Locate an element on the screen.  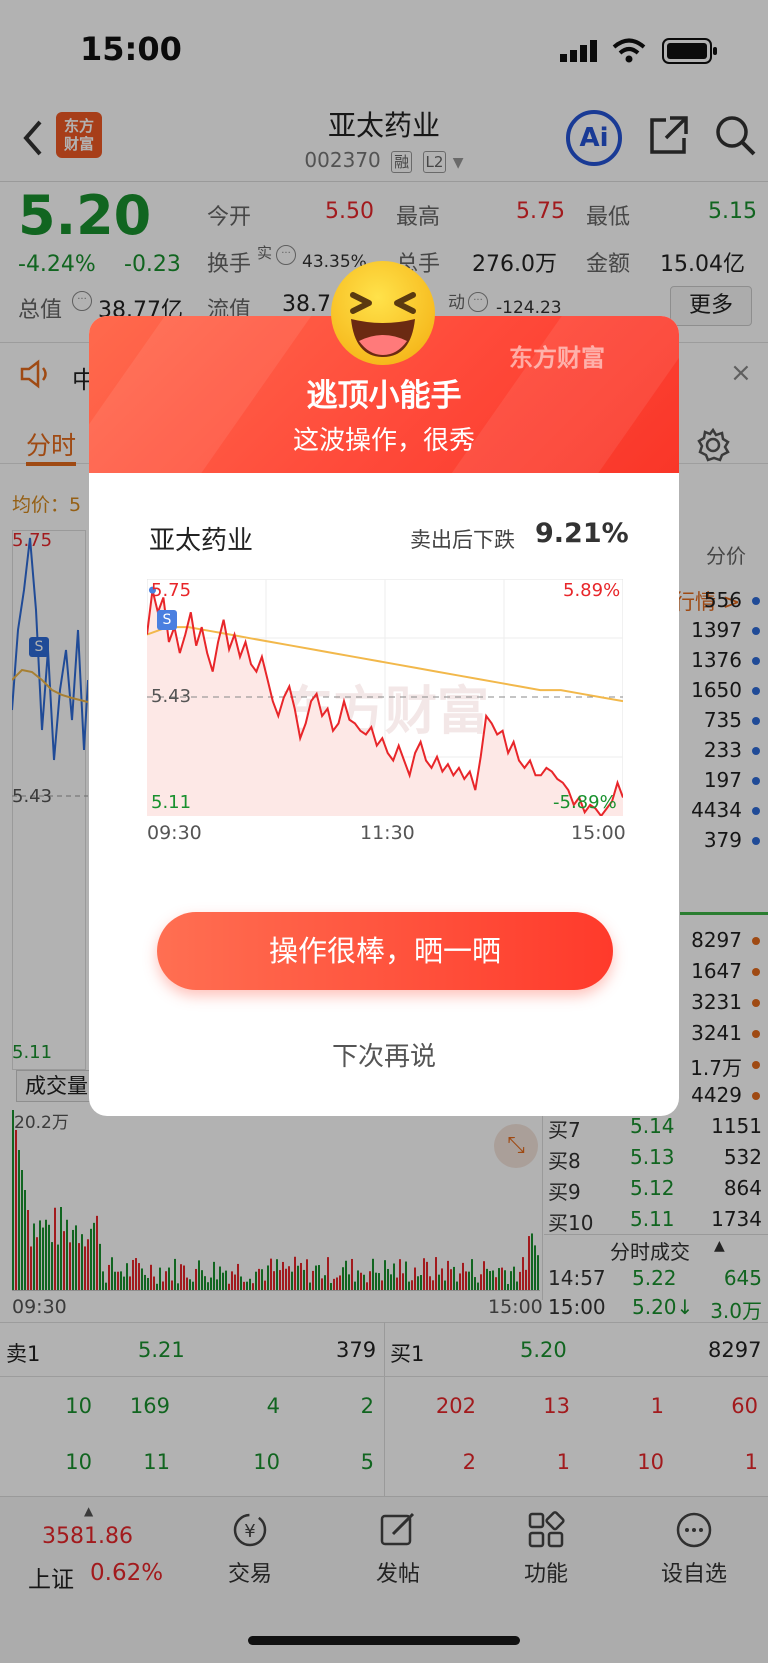
mini-y-bottom: 5.11 is located at coordinates (171, 802).